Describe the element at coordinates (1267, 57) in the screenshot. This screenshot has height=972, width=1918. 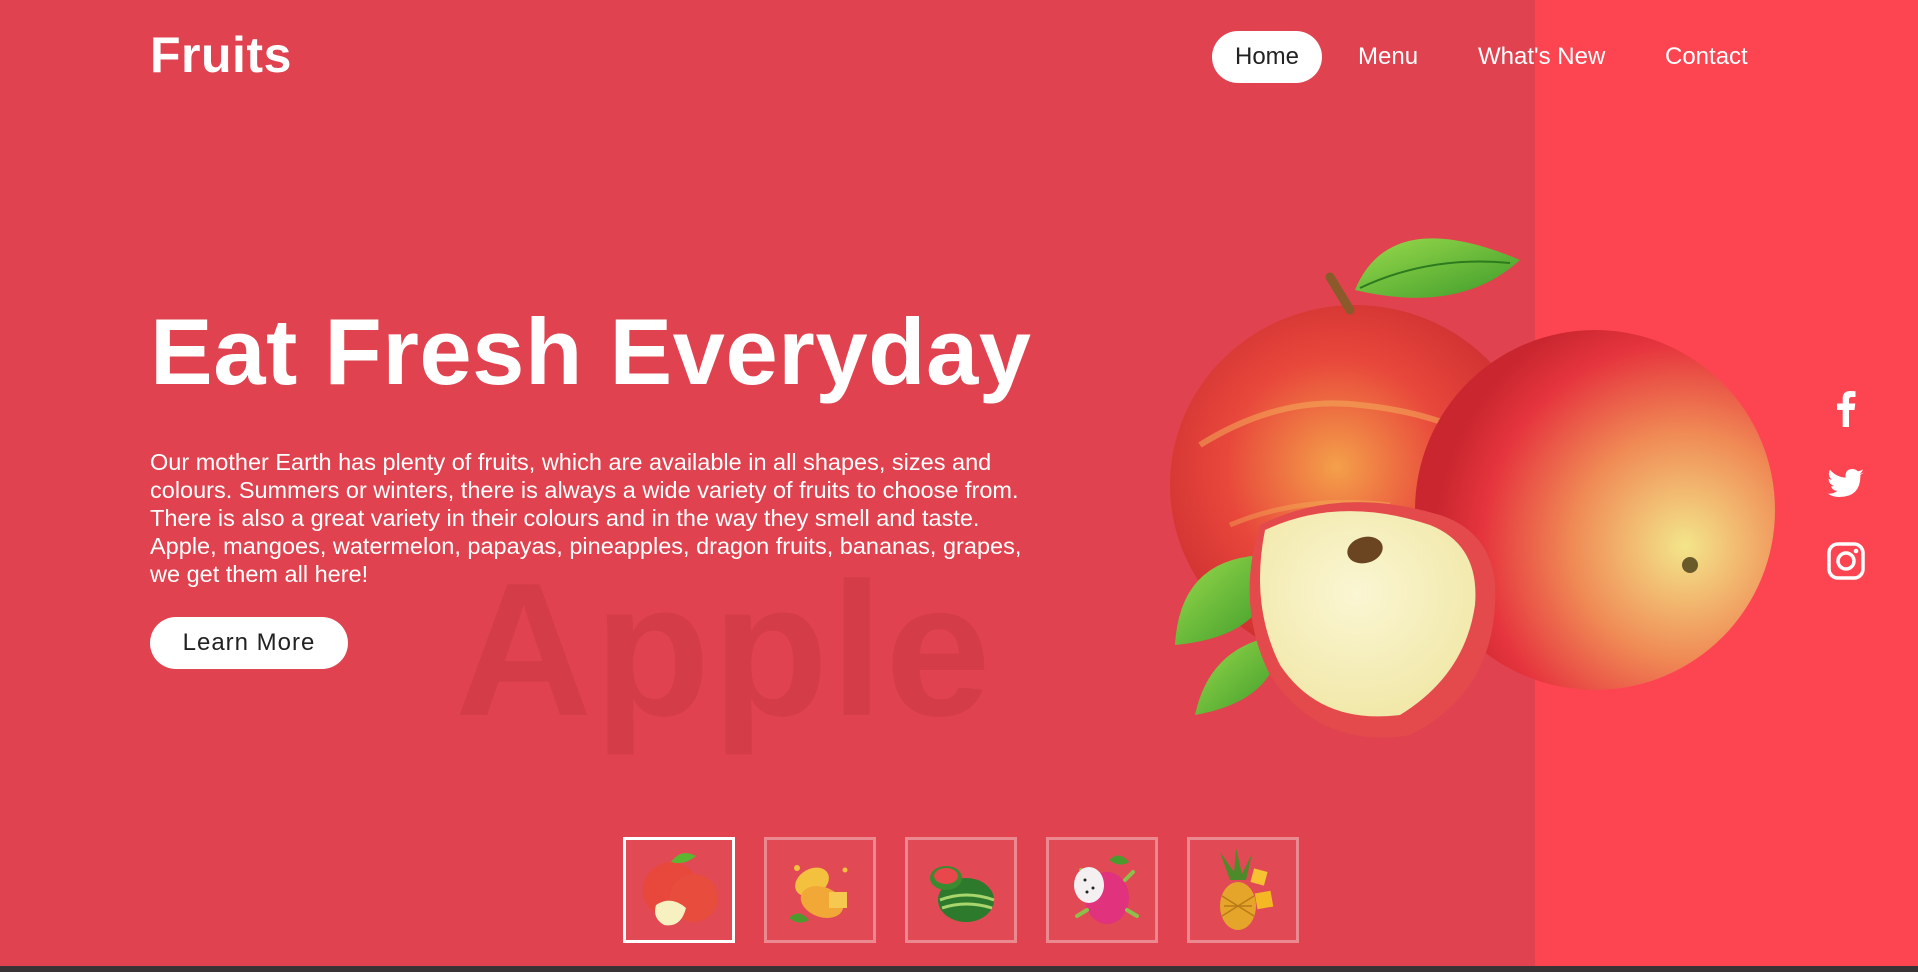
I see `nav-item-home: Home` at that location.